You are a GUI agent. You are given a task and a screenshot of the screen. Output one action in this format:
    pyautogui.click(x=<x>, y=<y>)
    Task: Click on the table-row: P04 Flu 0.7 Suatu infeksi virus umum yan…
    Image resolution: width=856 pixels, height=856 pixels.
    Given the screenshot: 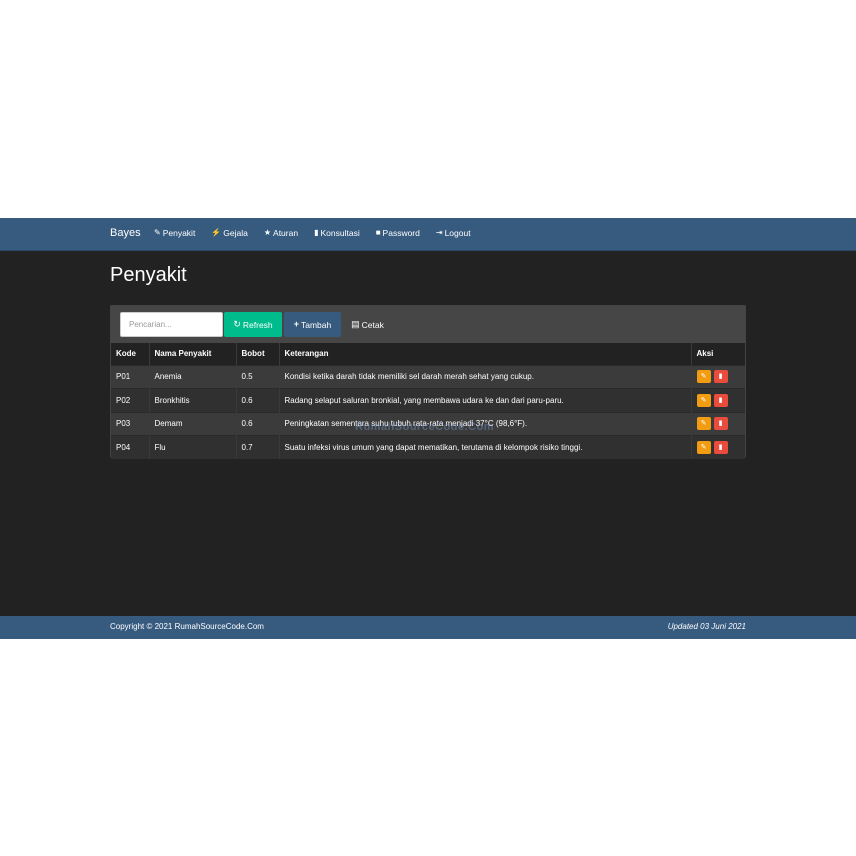 What is the action you would take?
    pyautogui.click(x=428, y=447)
    